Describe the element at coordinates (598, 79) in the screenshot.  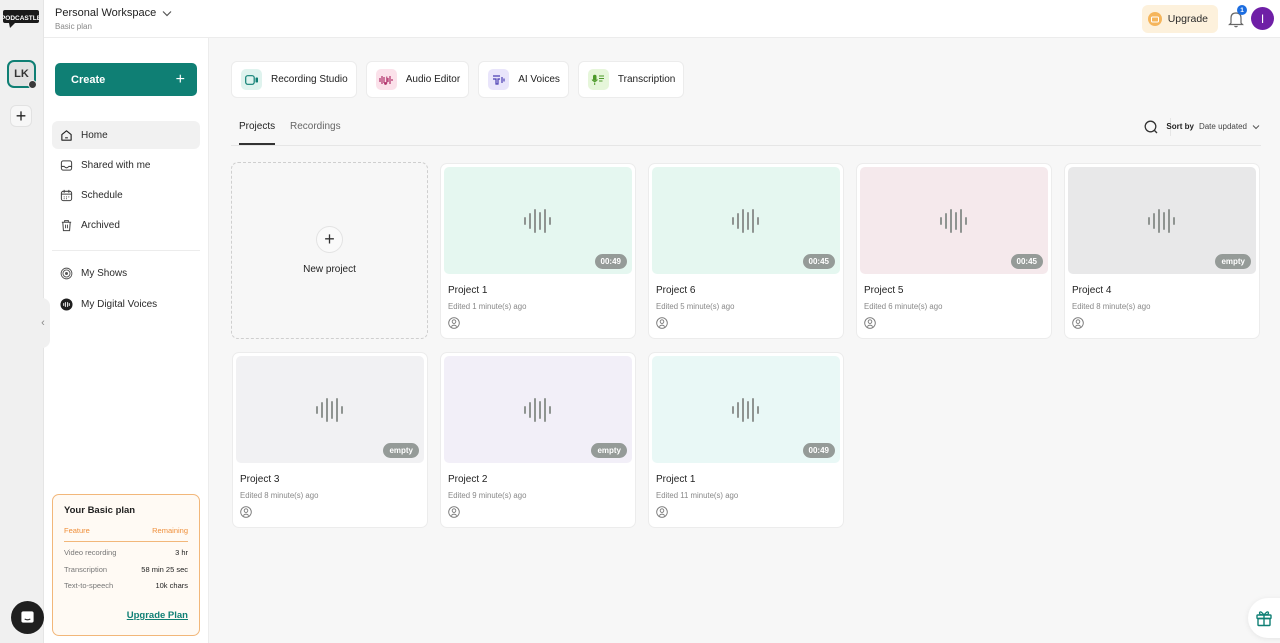
I see `mic-text-icon` at that location.